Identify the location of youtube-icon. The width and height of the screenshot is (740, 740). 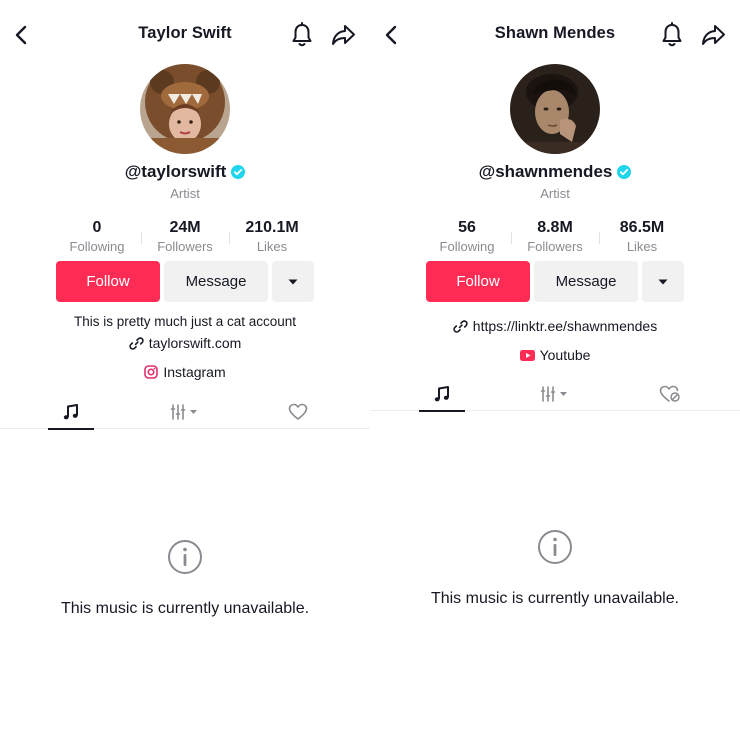
(527, 355).